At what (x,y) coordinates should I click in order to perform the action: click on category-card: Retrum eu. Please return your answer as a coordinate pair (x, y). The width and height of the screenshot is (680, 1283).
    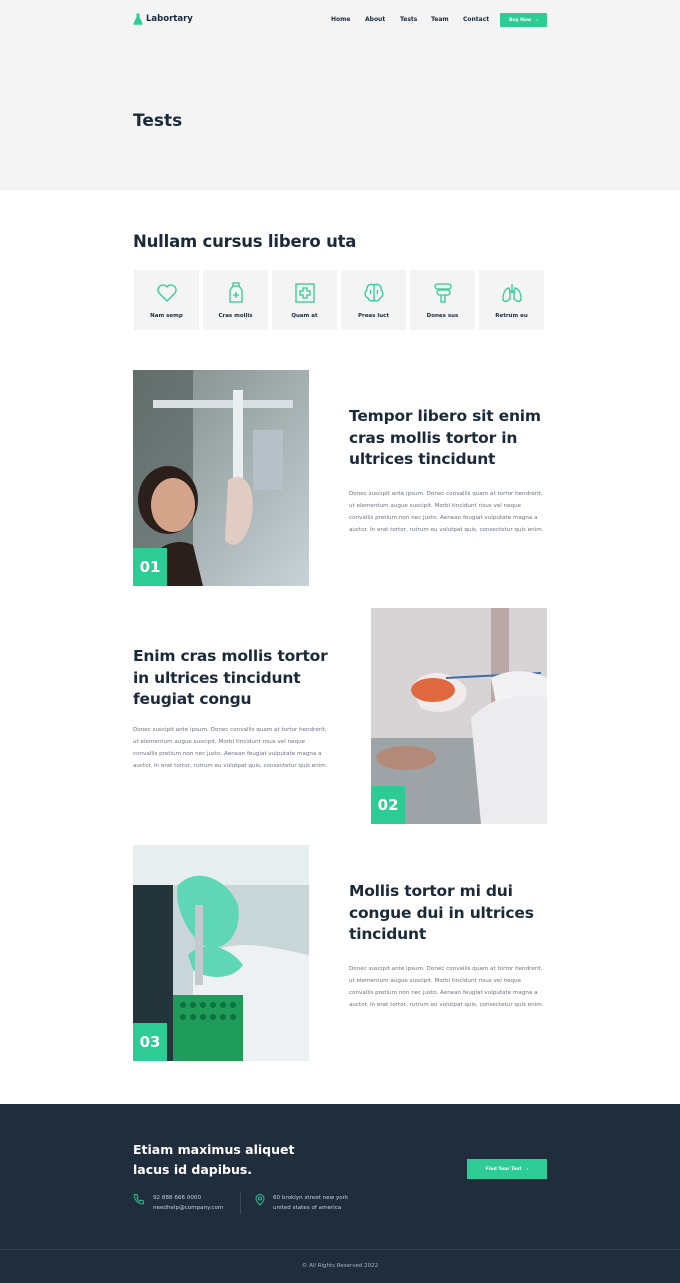
    Looking at the image, I should click on (511, 300).